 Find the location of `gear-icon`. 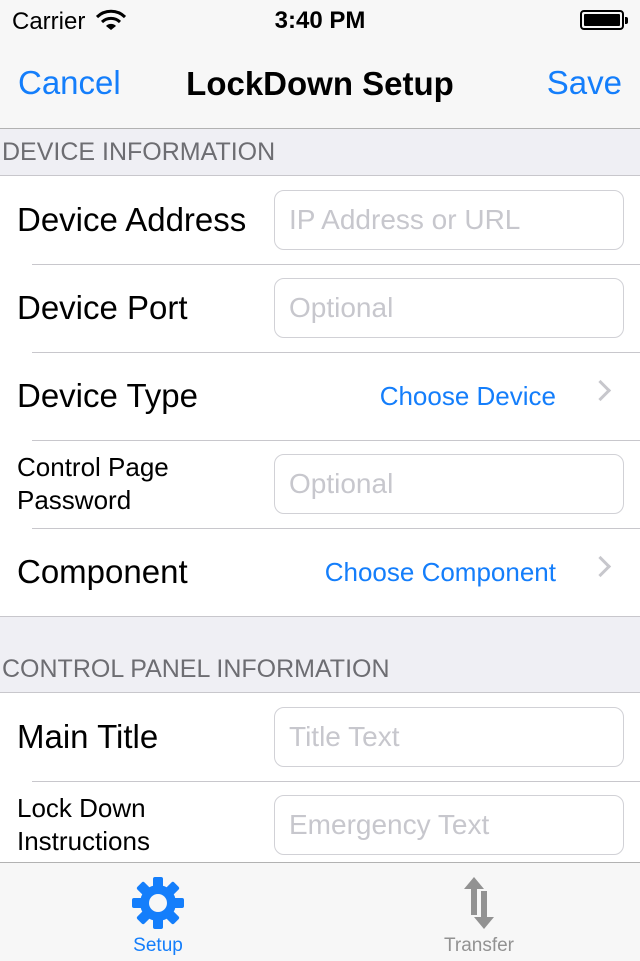

gear-icon is located at coordinates (158, 903).